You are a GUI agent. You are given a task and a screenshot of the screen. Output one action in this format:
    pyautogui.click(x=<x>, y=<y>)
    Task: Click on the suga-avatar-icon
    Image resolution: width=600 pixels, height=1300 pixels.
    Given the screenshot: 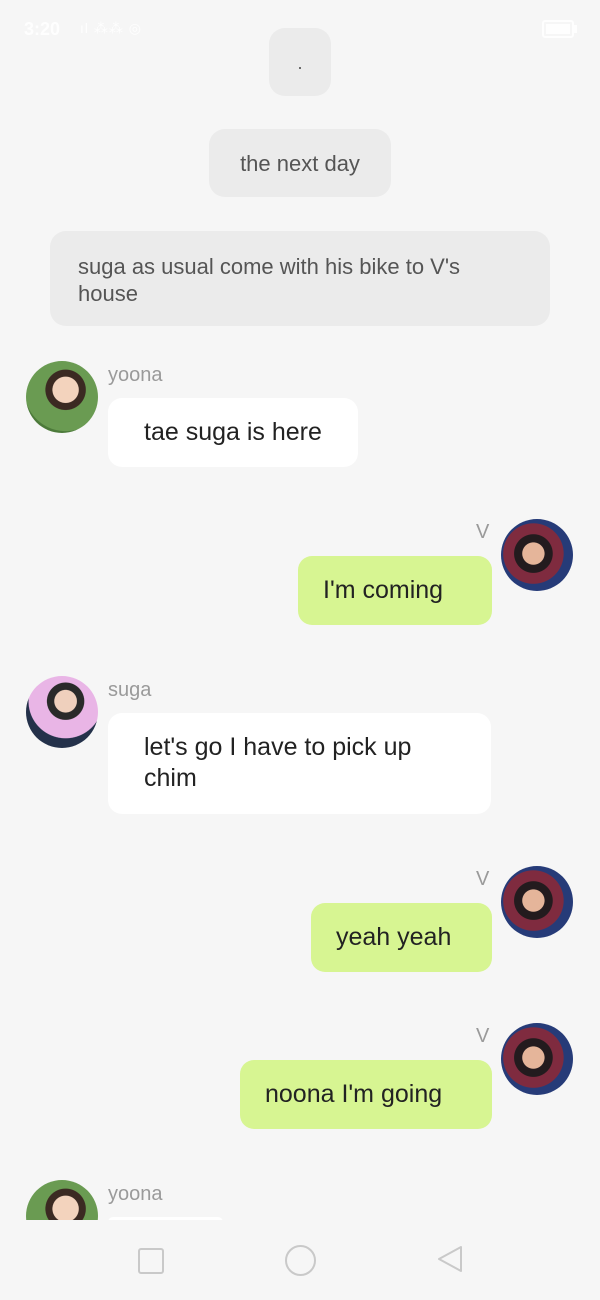 What is the action you would take?
    pyautogui.click(x=62, y=712)
    